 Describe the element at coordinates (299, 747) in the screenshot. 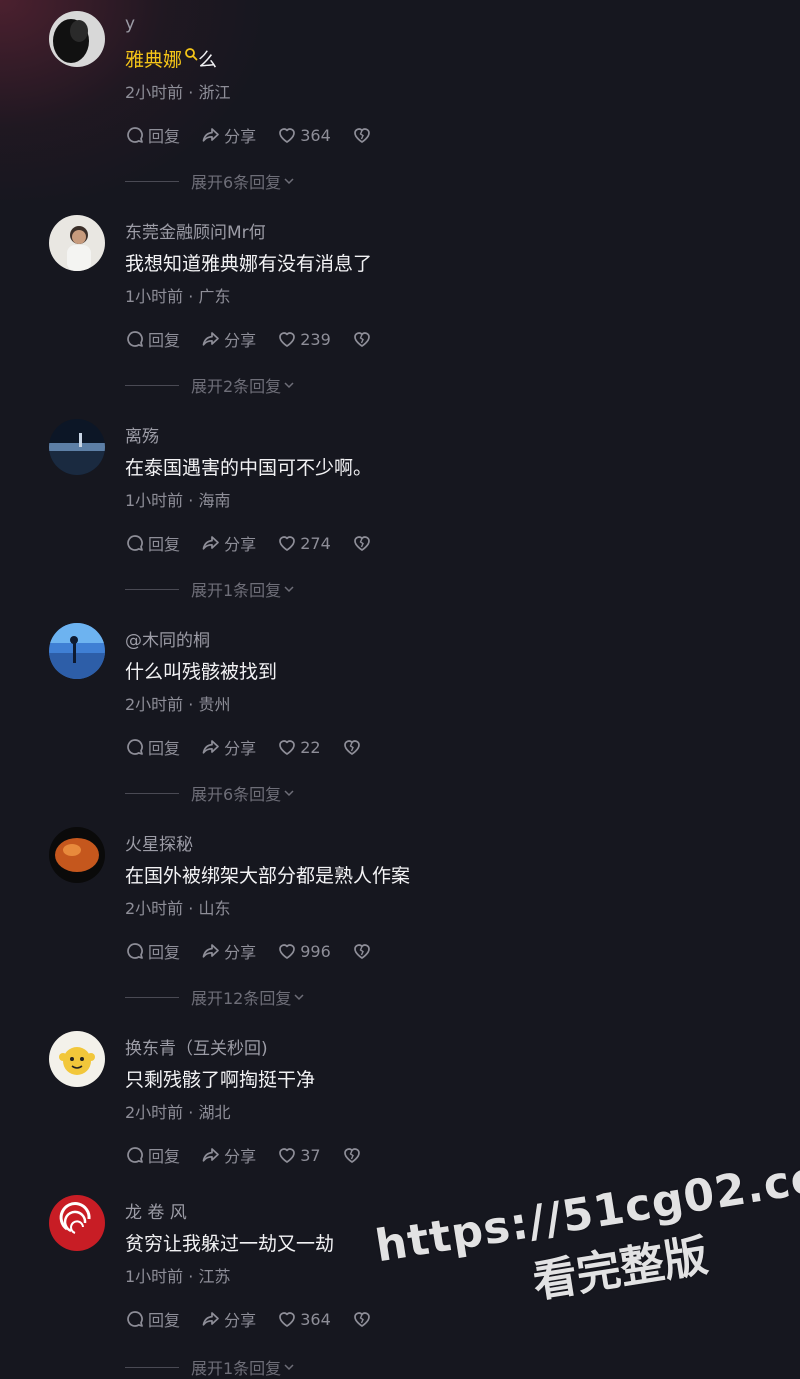

I see `like-button: 22` at that location.